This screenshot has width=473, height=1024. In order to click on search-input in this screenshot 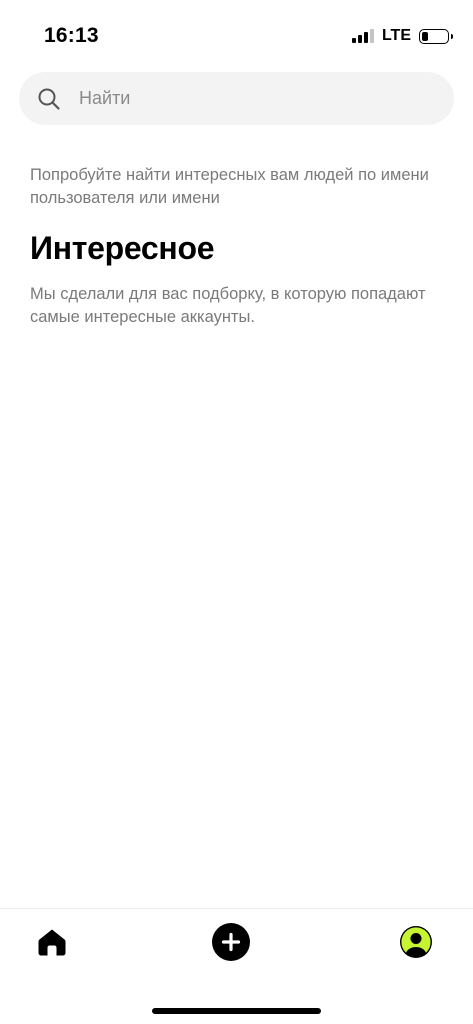, I will do `click(244, 98)`.